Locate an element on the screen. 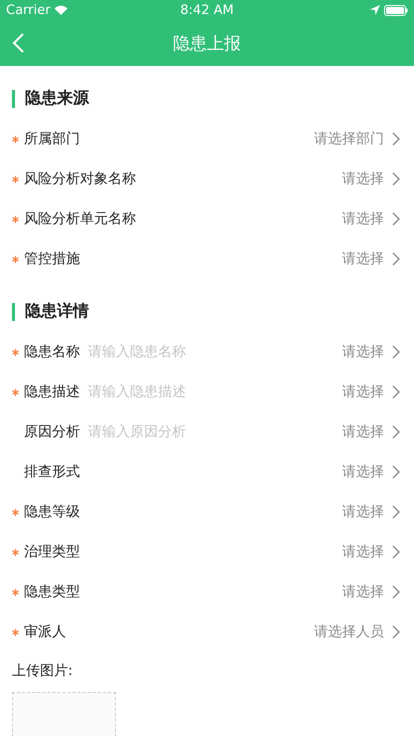  field-label: 排查形式 is located at coordinates (52, 472).